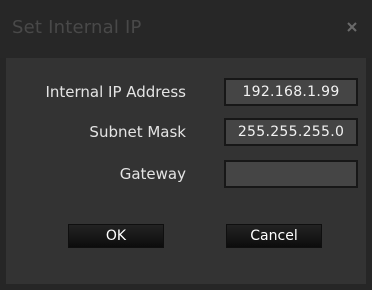  What do you see at coordinates (116, 236) in the screenshot?
I see `ok-button: OK` at bounding box center [116, 236].